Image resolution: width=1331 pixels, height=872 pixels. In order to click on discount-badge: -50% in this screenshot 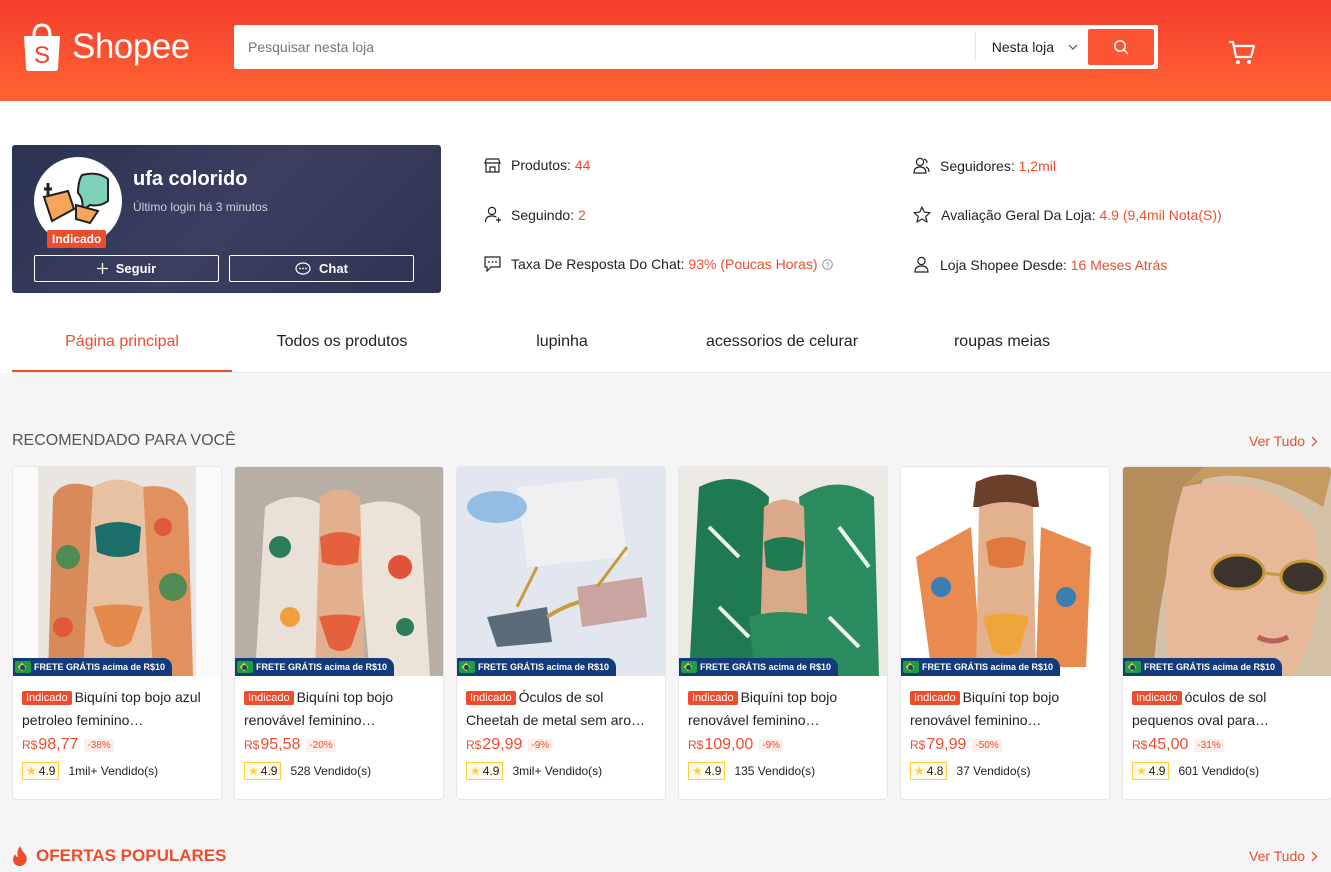, I will do `click(987, 745)`.